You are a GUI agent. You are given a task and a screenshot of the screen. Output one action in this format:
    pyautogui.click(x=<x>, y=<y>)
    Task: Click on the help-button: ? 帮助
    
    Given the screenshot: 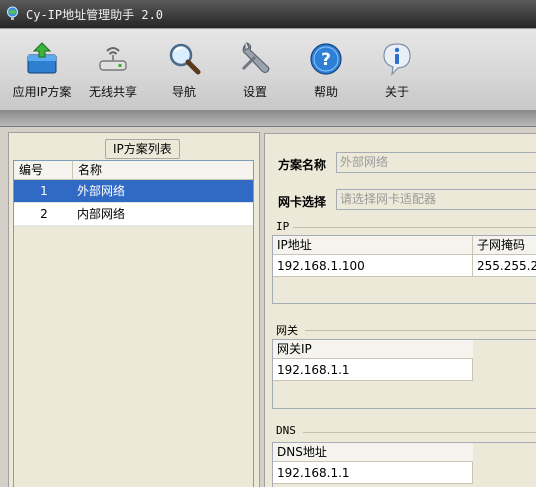 What is the action you would take?
    pyautogui.click(x=326, y=70)
    